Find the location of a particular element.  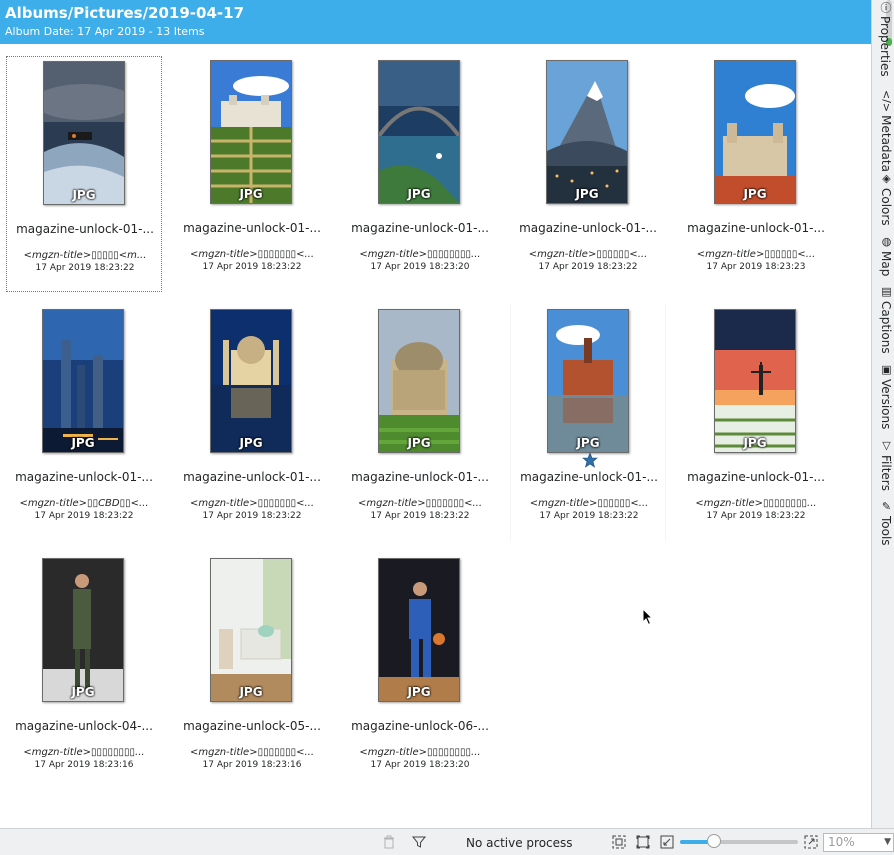

caption-icon: ▤ is located at coordinates (886, 291).